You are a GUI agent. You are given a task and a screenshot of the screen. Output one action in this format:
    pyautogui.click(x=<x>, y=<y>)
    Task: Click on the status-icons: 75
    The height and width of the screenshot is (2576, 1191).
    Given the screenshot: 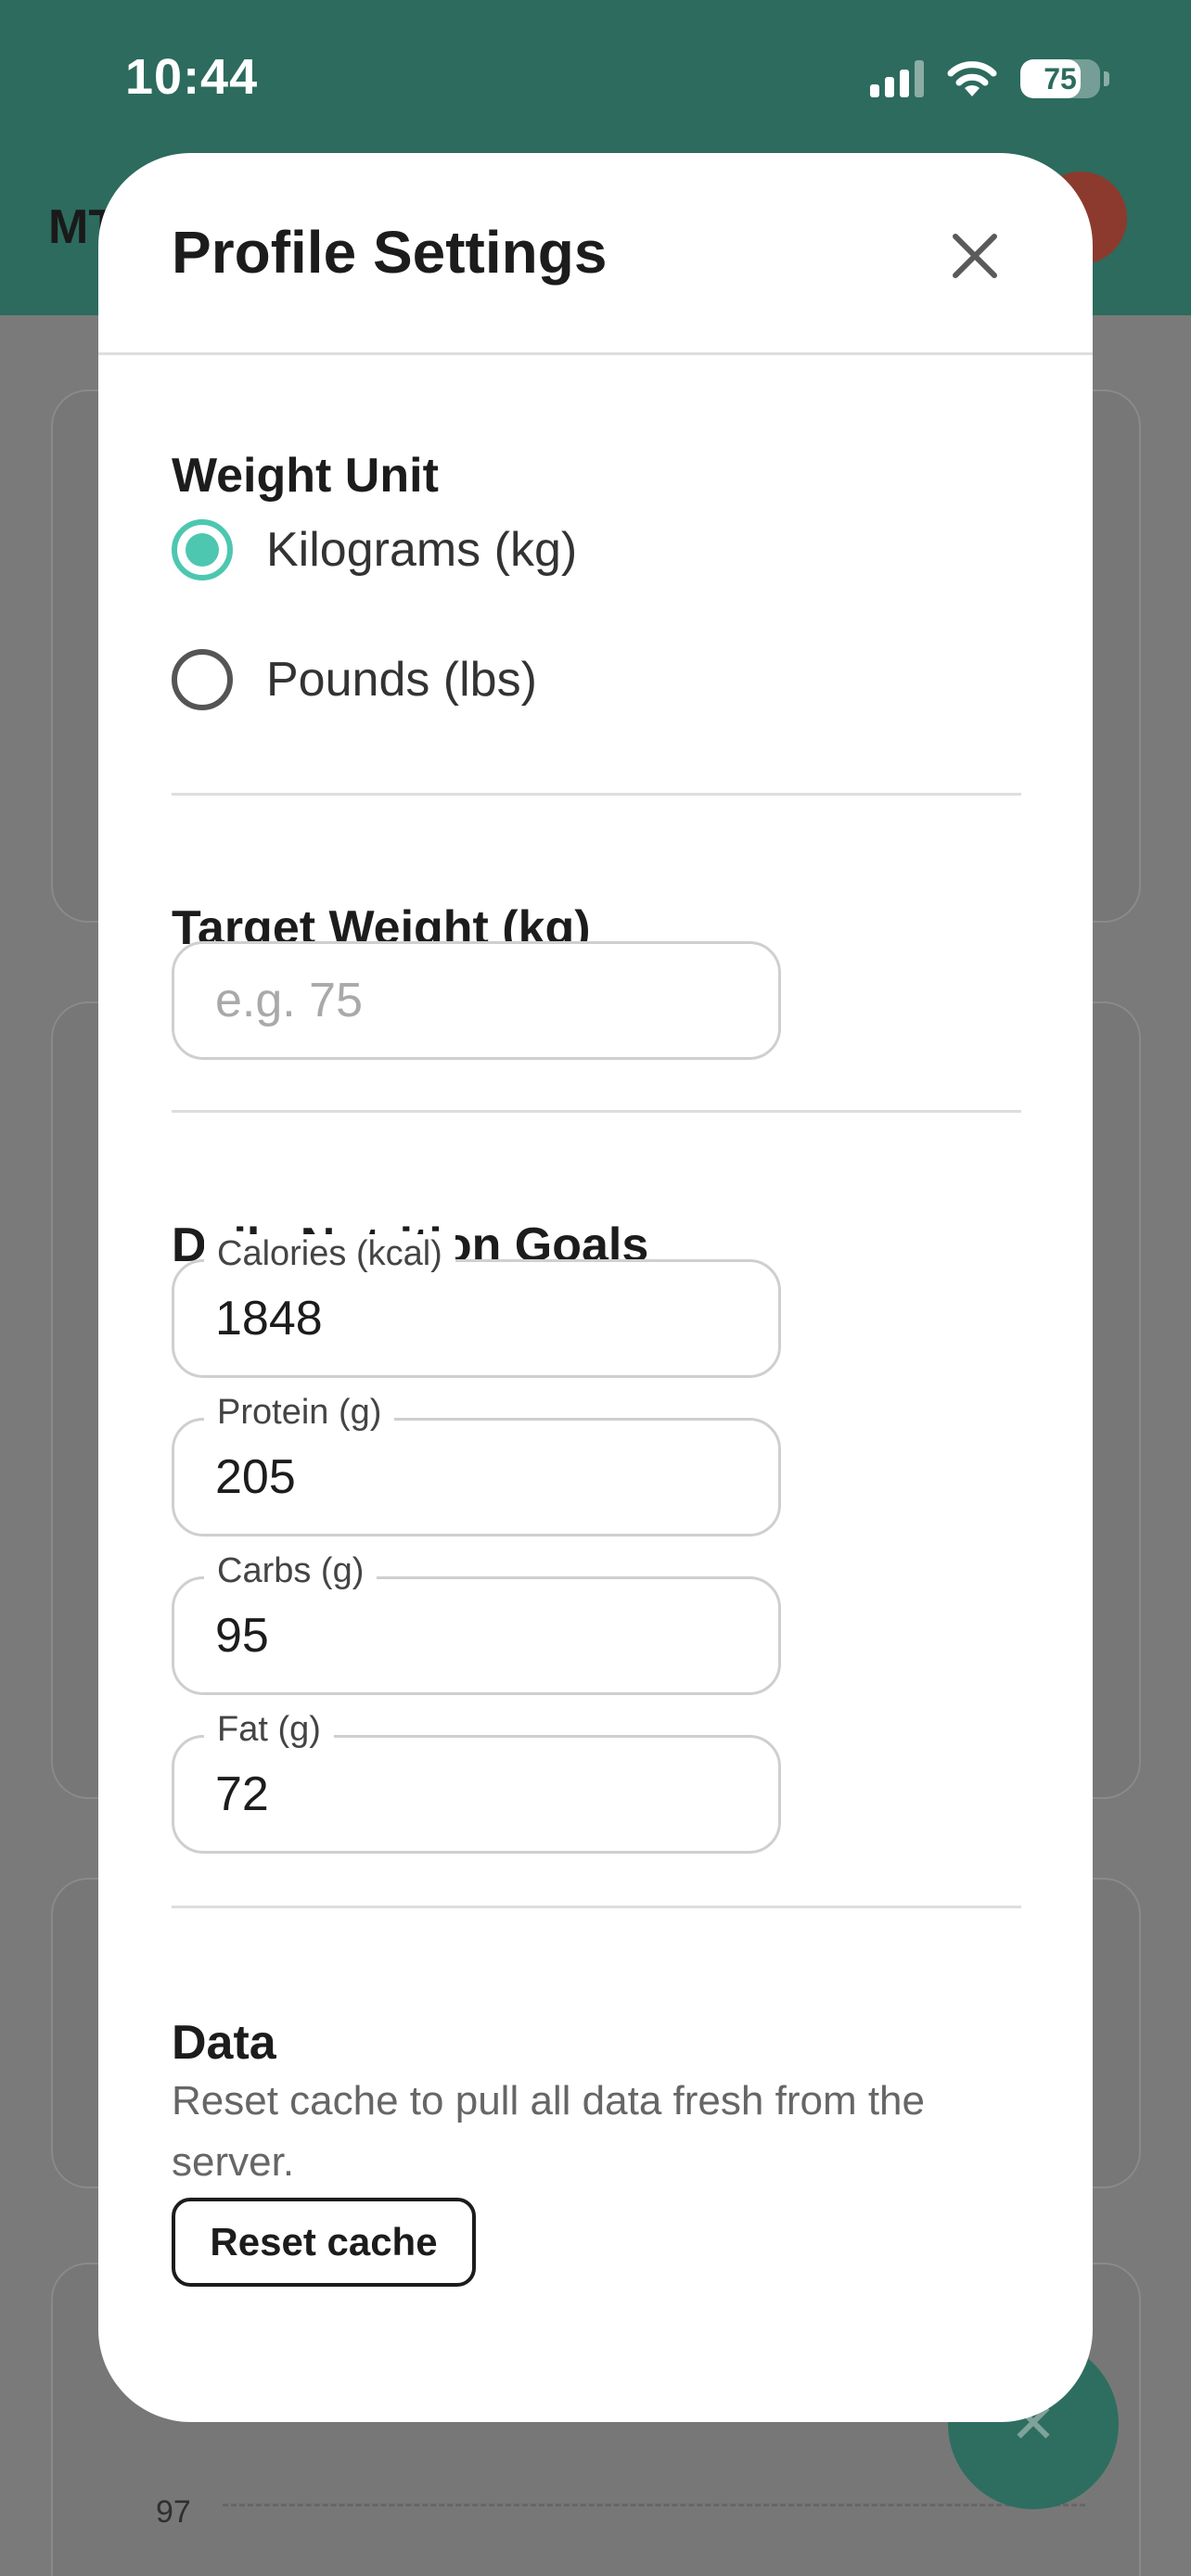 What is the action you would take?
    pyautogui.click(x=989, y=79)
    